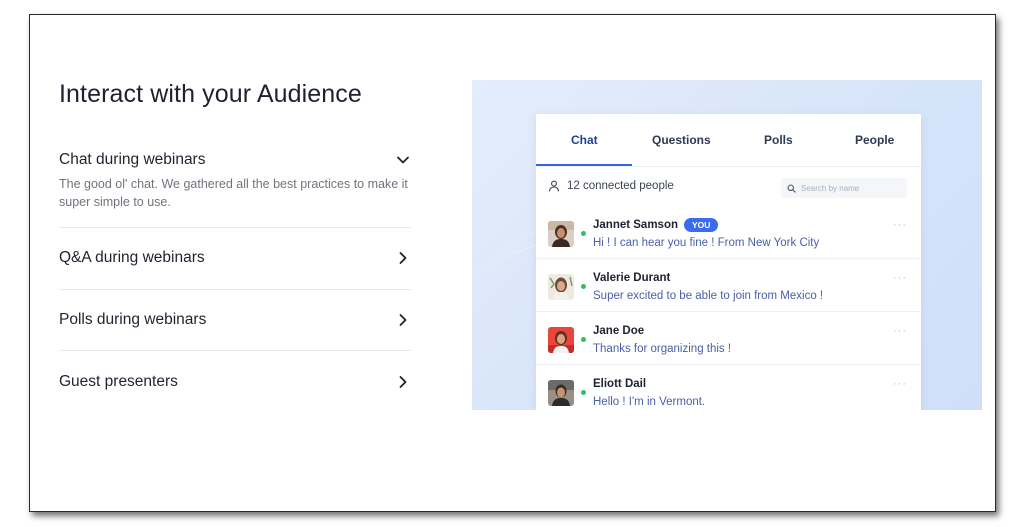  Describe the element at coordinates (235, 160) in the screenshot. I see `accordion-header-chat: Chat during webinars` at that location.